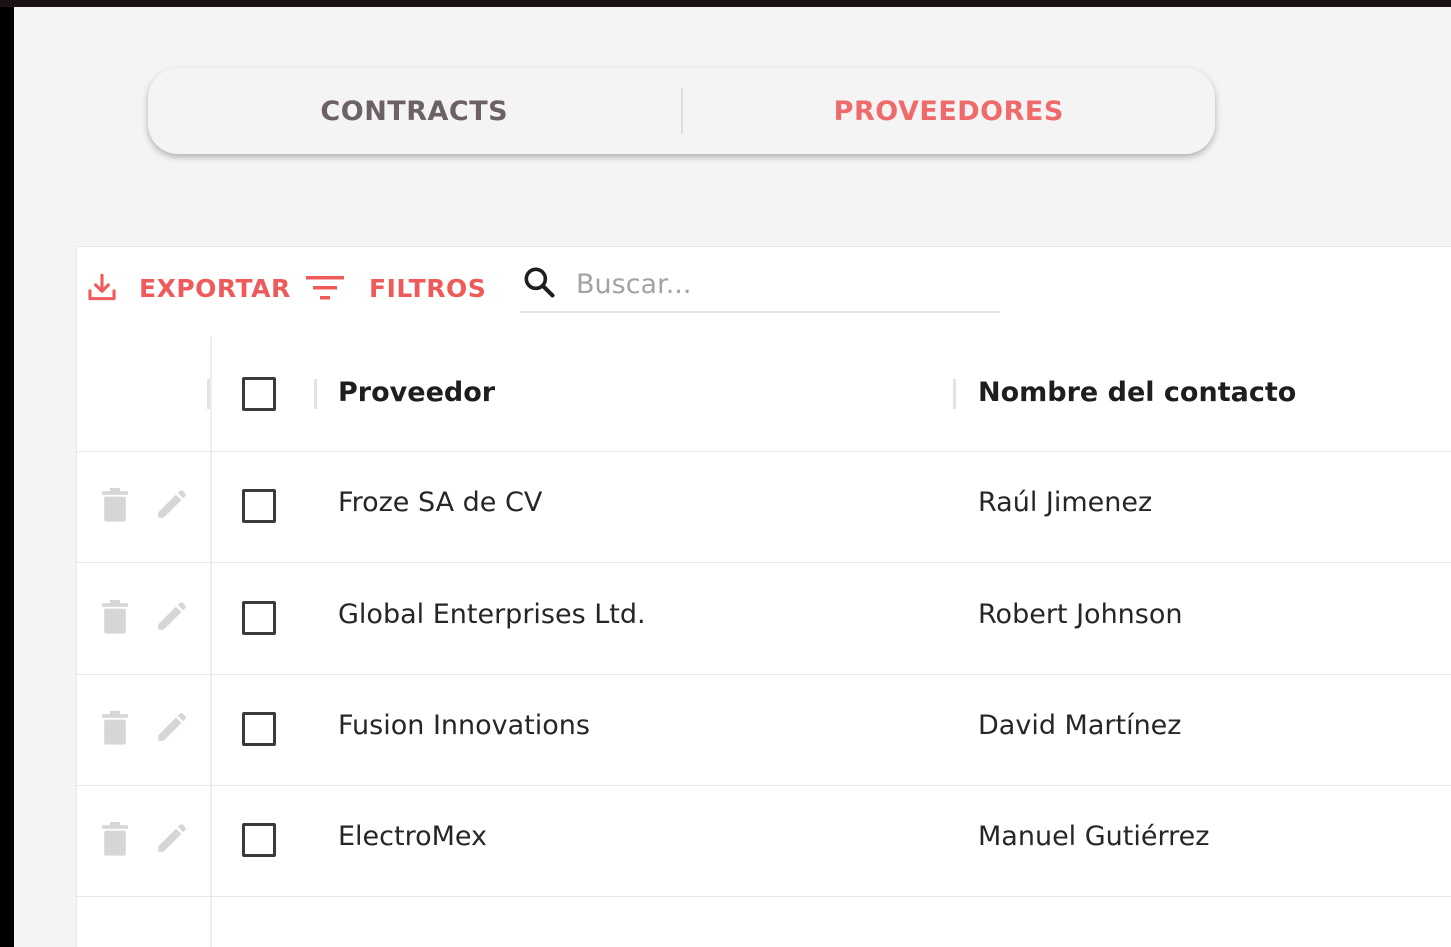 The height and width of the screenshot is (947, 1451). Describe the element at coordinates (725, 3) in the screenshot. I see `window-top-edge` at that location.